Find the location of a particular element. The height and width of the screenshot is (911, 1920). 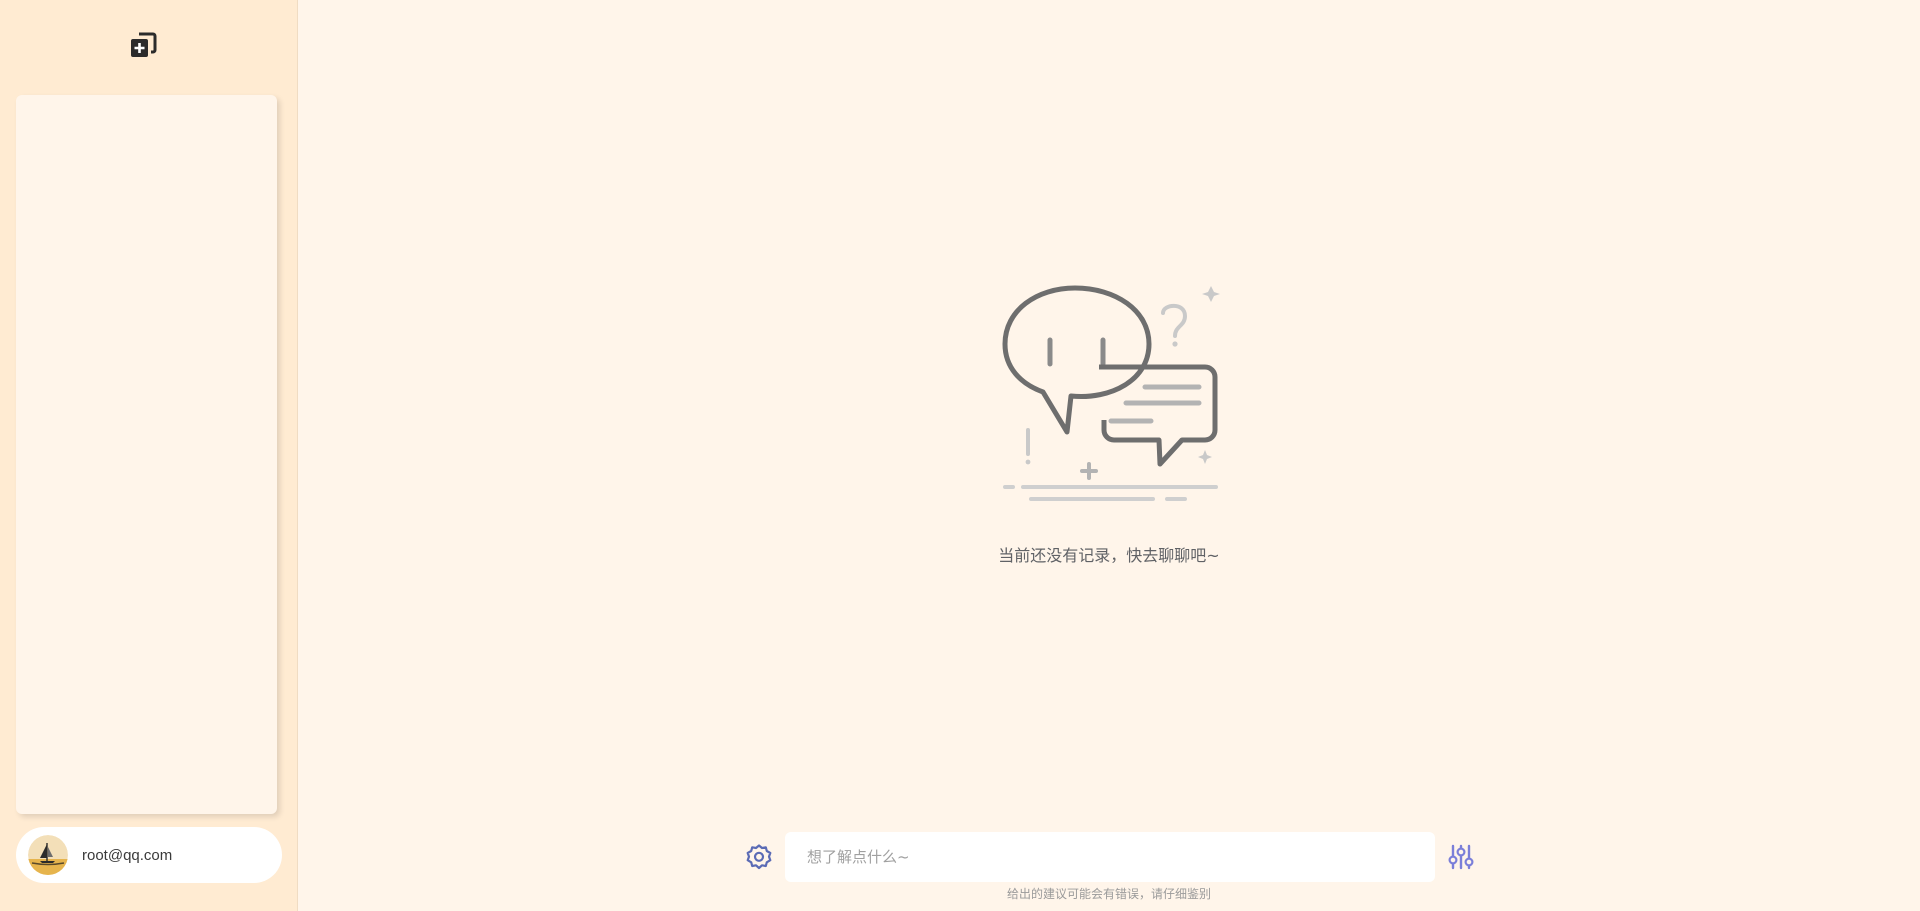

new-chat-button is located at coordinates (143, 45).